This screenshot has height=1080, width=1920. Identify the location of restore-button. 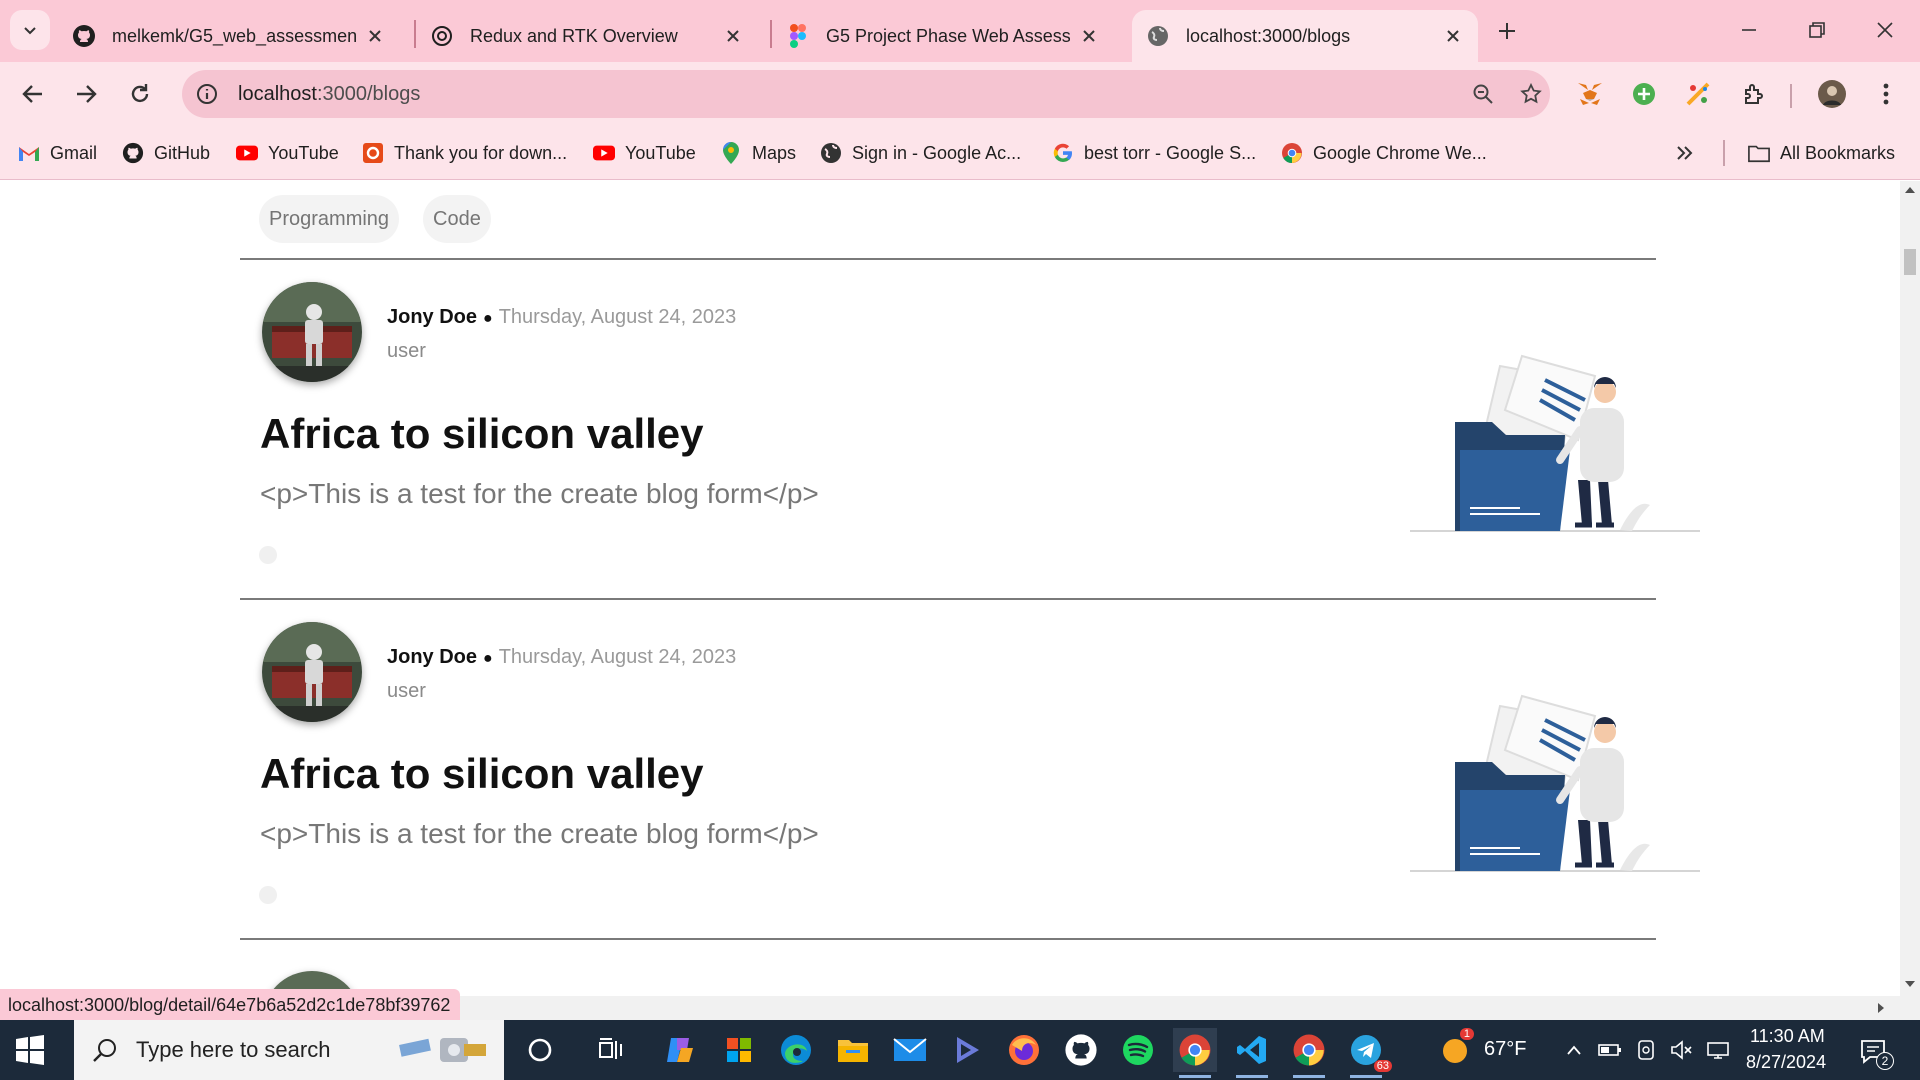
(1817, 30).